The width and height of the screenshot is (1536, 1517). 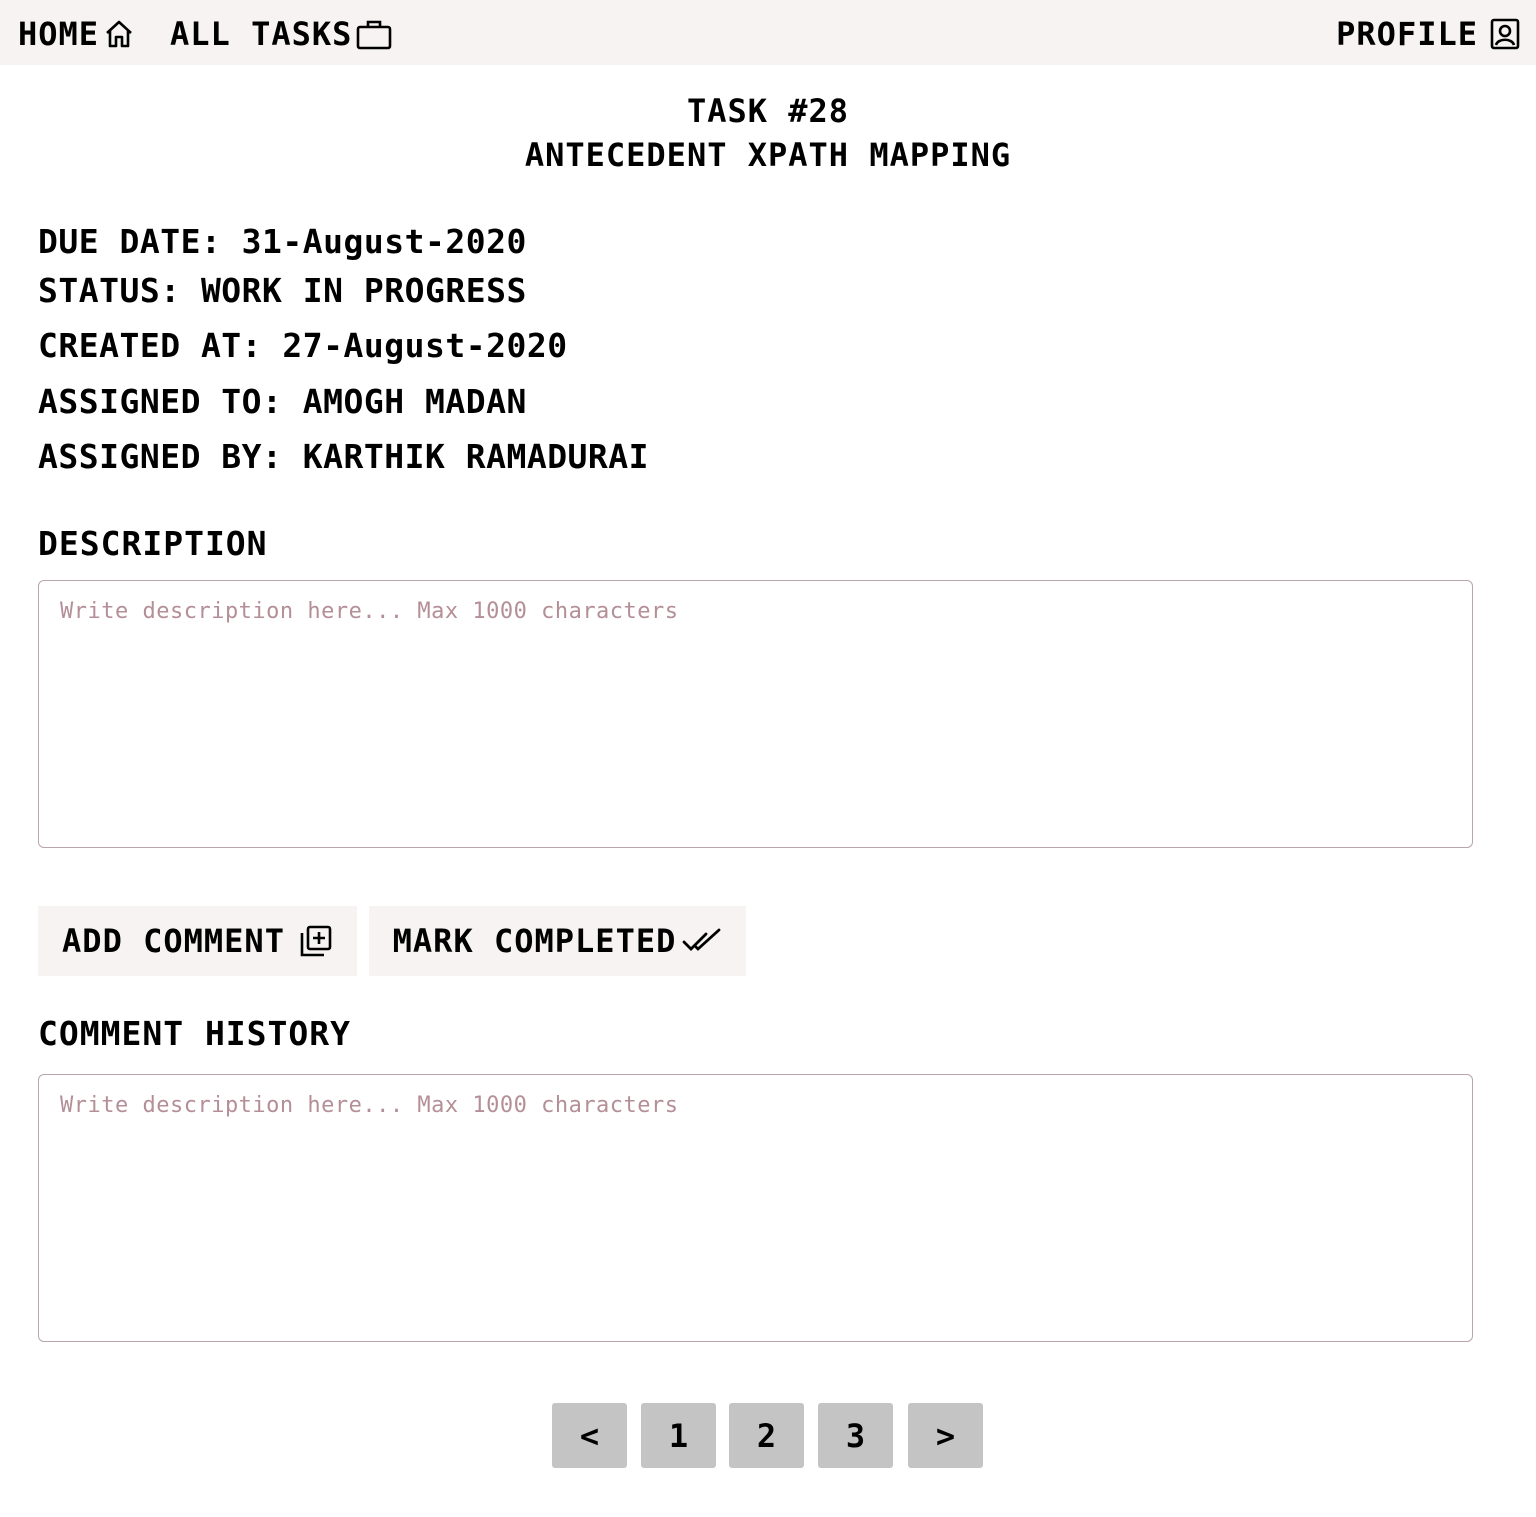 I want to click on nav-home-link: HOME, so click(x=76, y=34).